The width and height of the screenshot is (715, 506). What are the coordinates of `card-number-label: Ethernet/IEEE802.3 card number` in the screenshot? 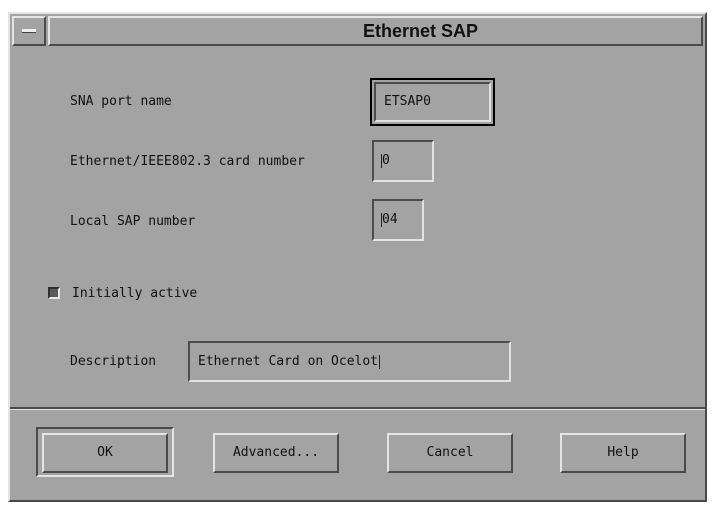 It's located at (187, 161).